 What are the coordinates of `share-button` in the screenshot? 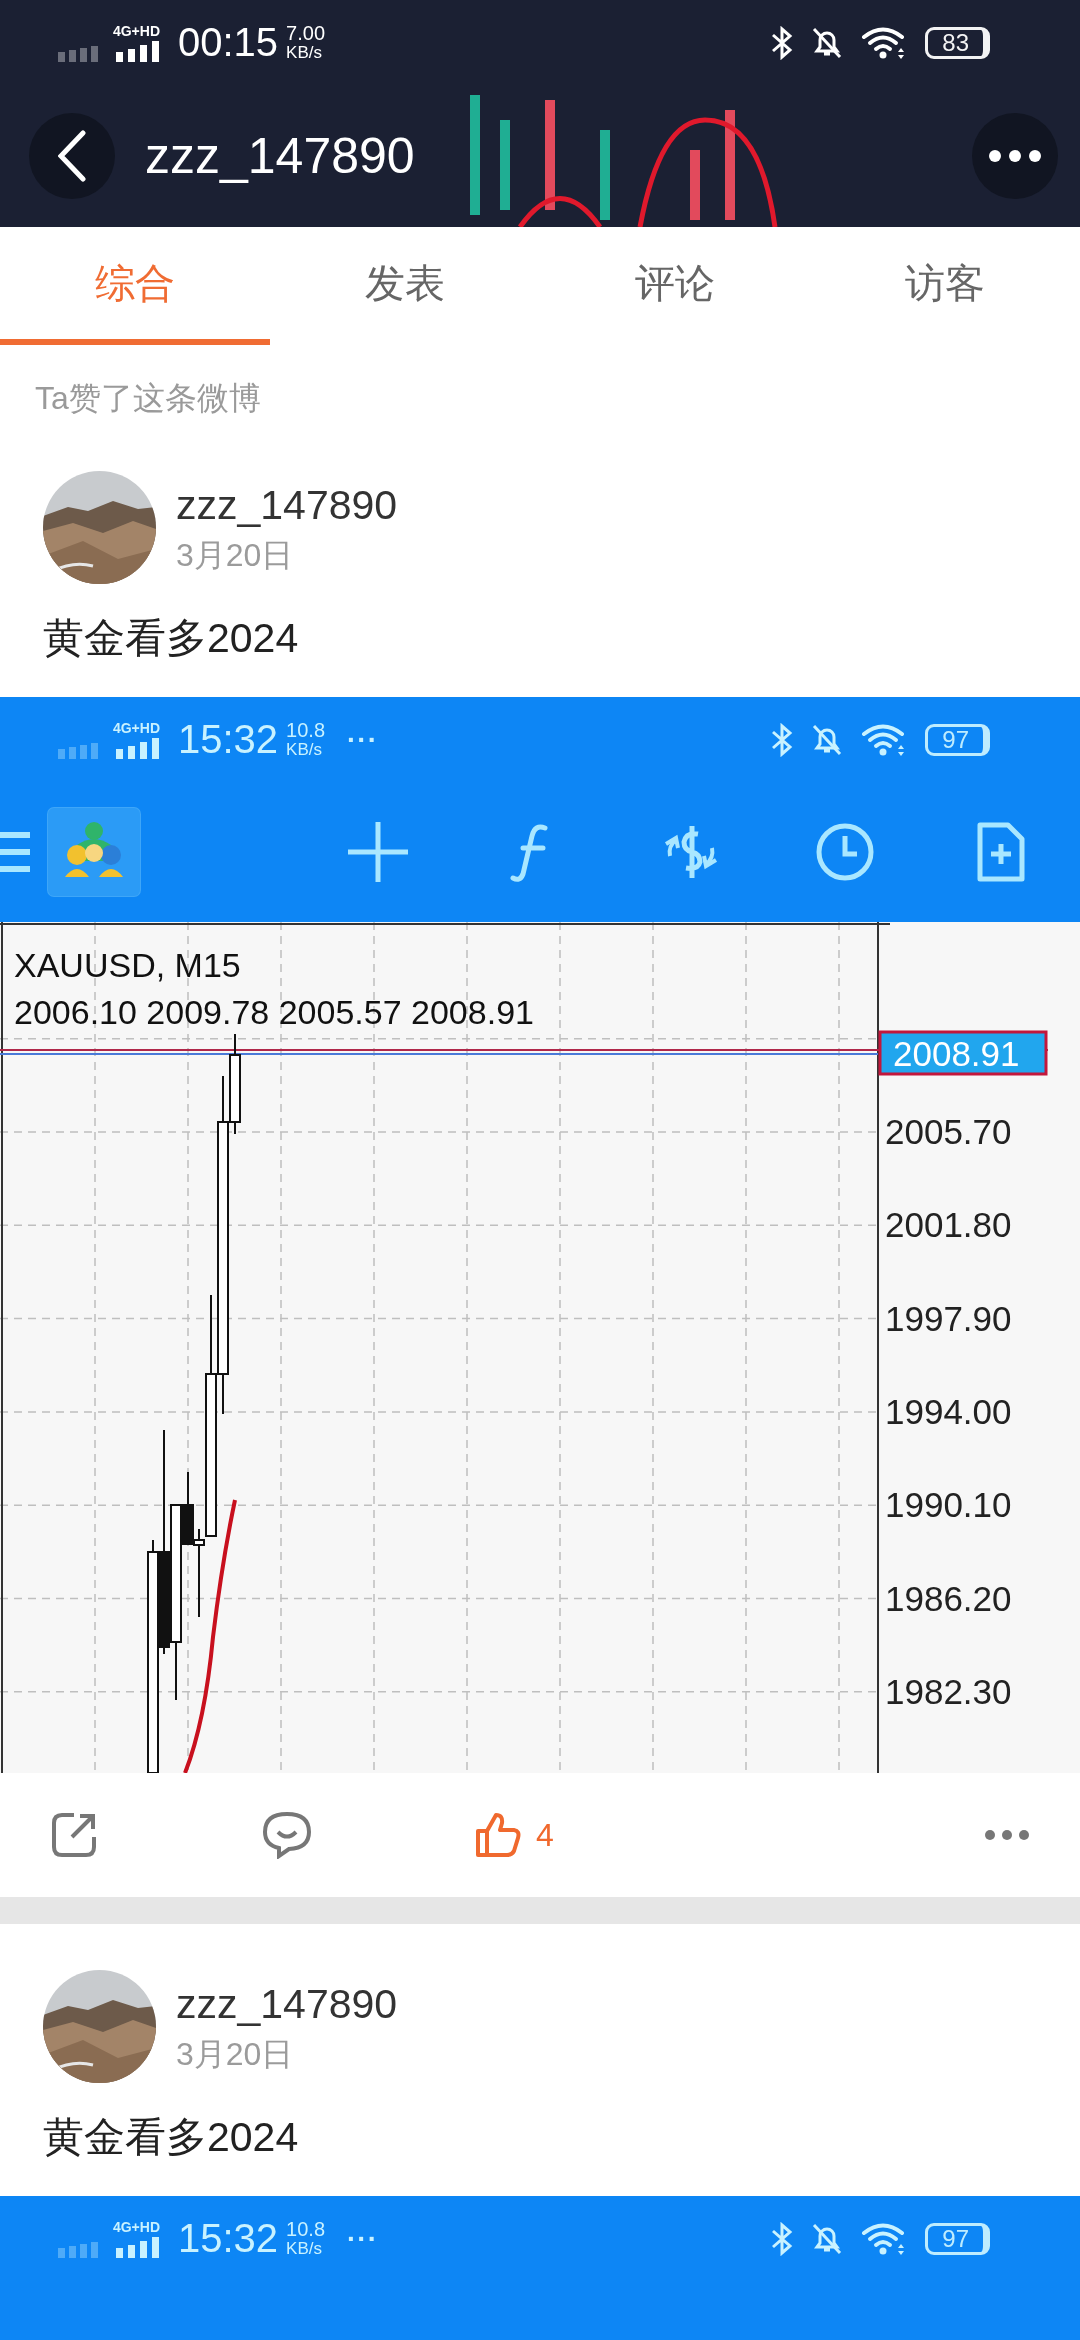 It's located at (74, 1835).